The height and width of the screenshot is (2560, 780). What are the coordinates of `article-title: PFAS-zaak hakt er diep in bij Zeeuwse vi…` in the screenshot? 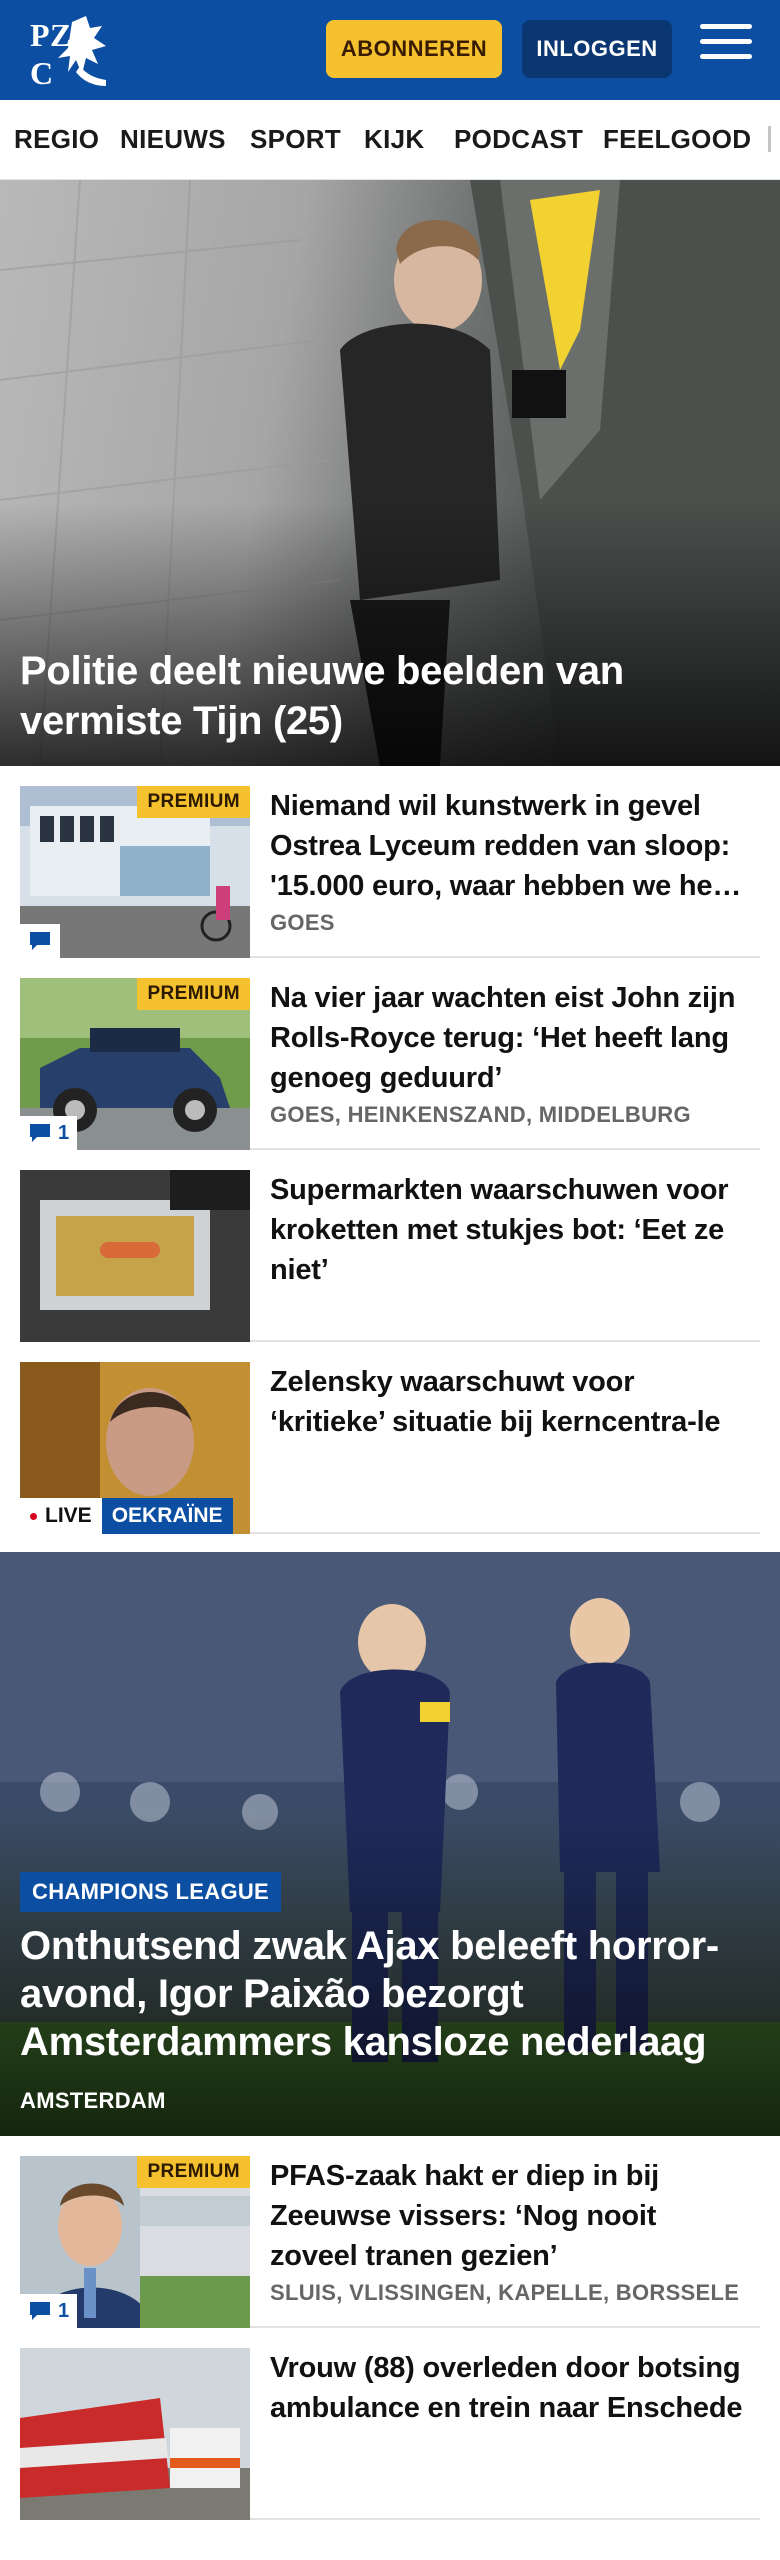 It's located at (510, 2216).